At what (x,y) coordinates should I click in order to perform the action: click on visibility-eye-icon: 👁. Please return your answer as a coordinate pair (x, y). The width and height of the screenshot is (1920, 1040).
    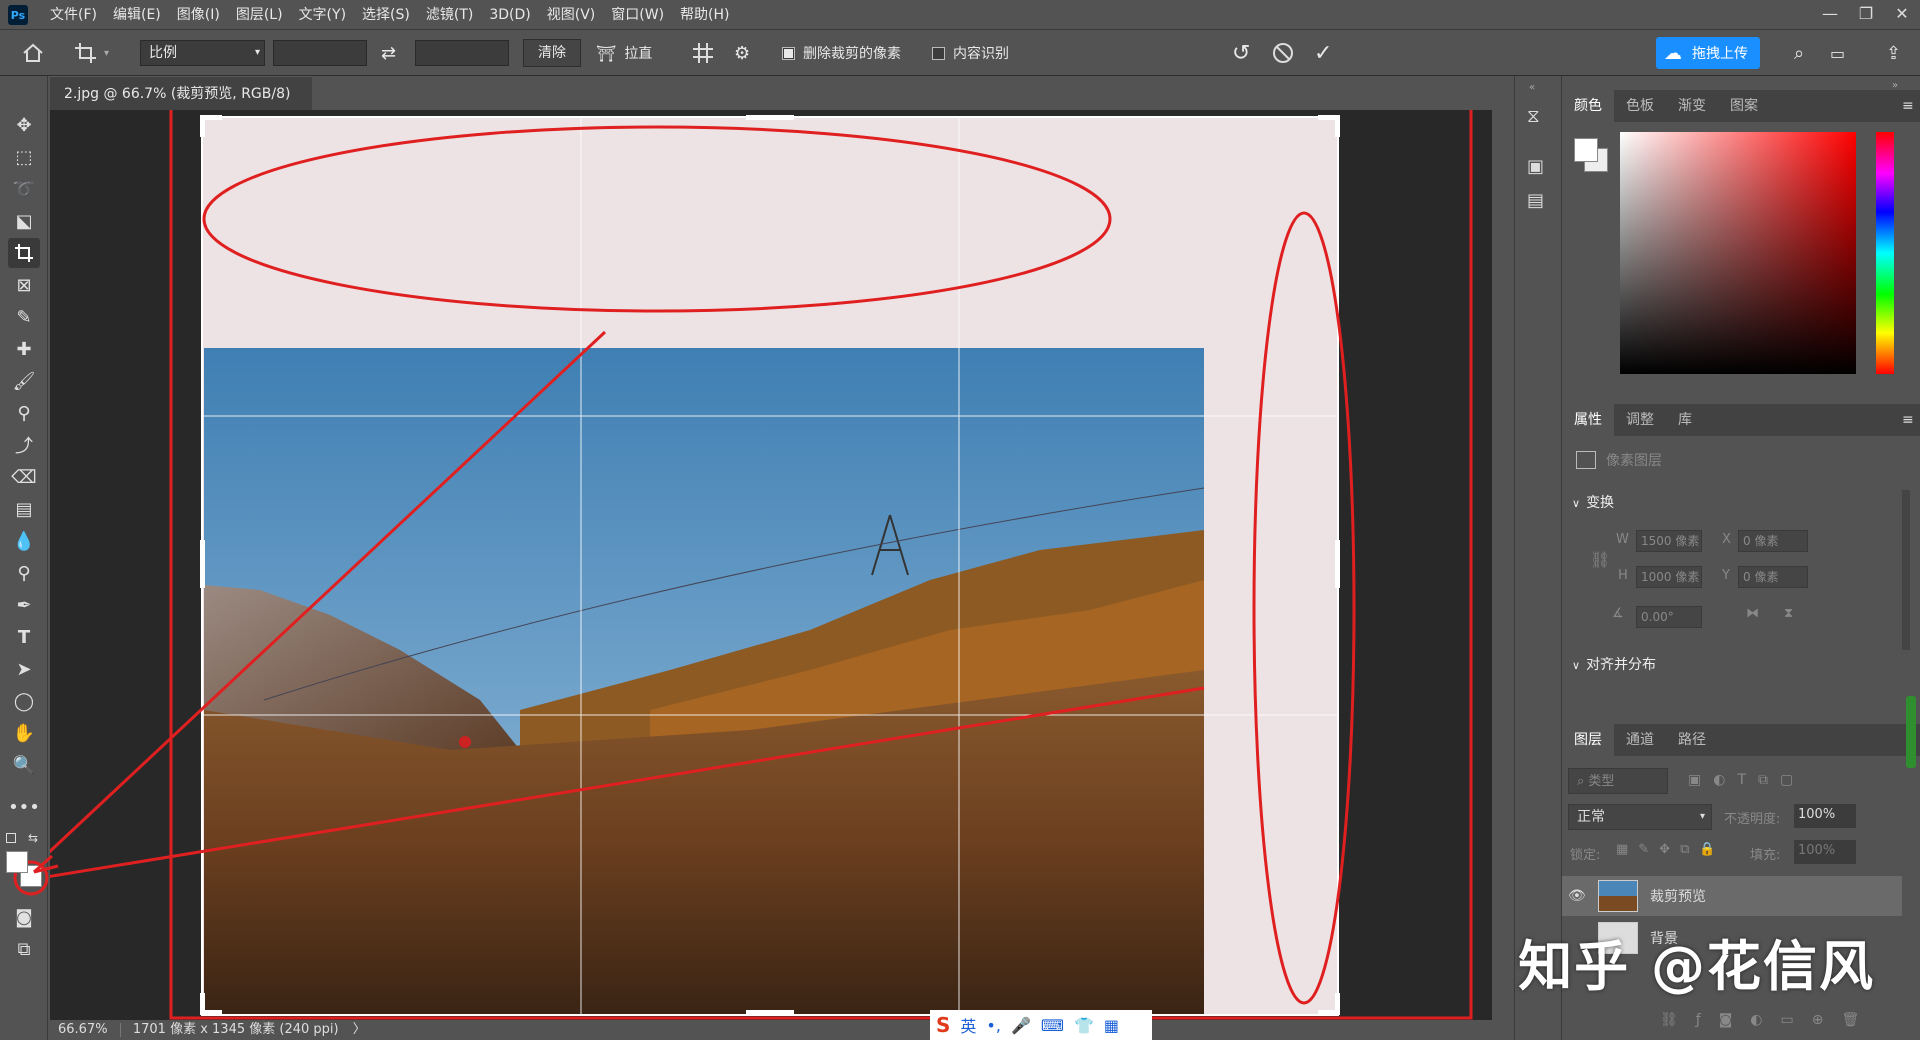
    Looking at the image, I should click on (1580, 896).